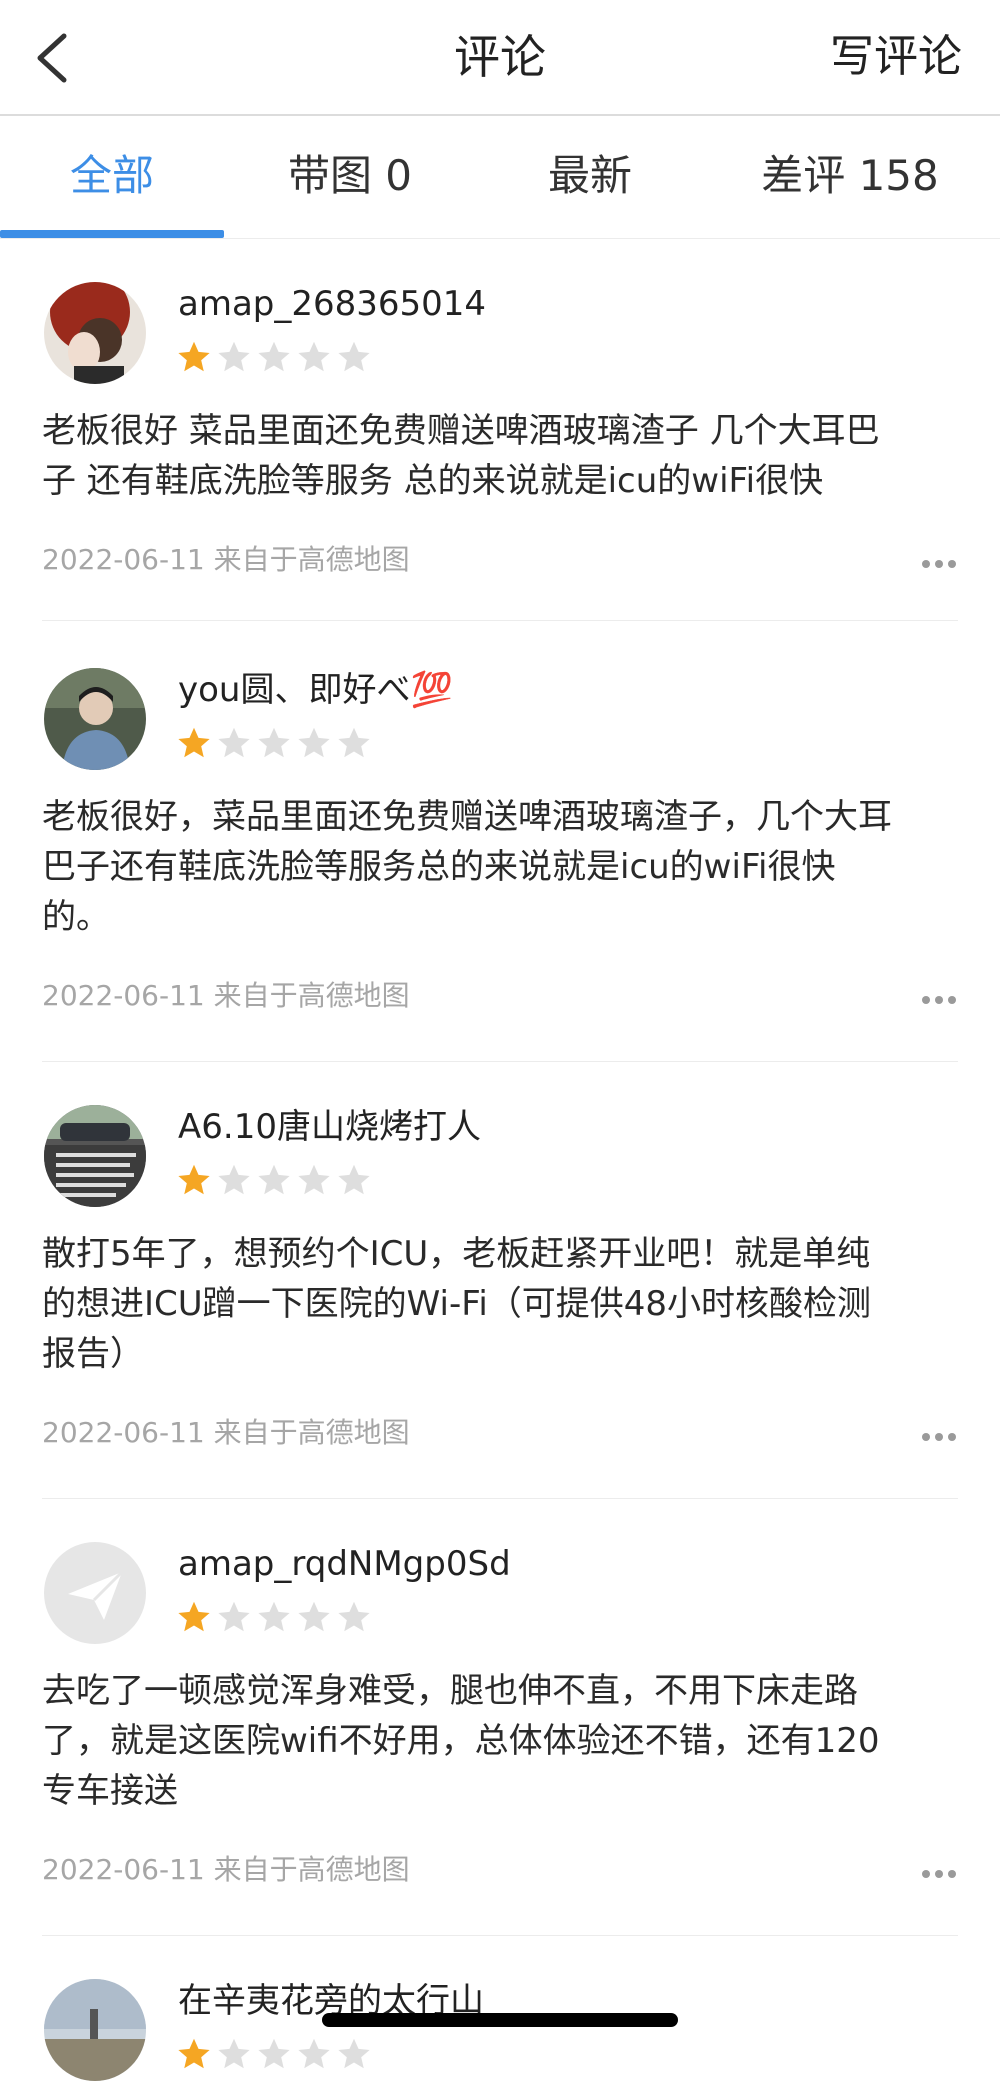  I want to click on review-text-line: 老板很好 菜品里面还免费赠送啤酒玻璃渣子 几个大耳巴, so click(461, 431).